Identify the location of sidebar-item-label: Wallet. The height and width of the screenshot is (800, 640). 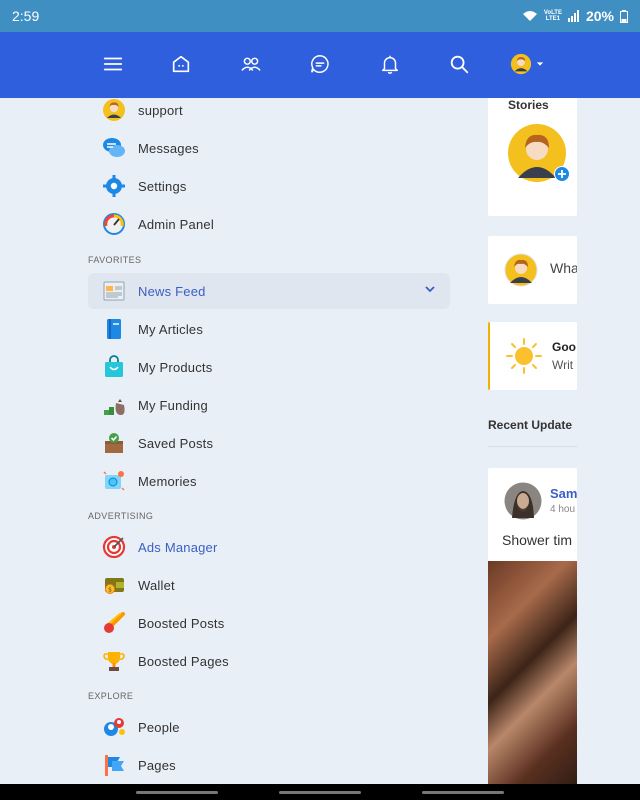
(156, 585).